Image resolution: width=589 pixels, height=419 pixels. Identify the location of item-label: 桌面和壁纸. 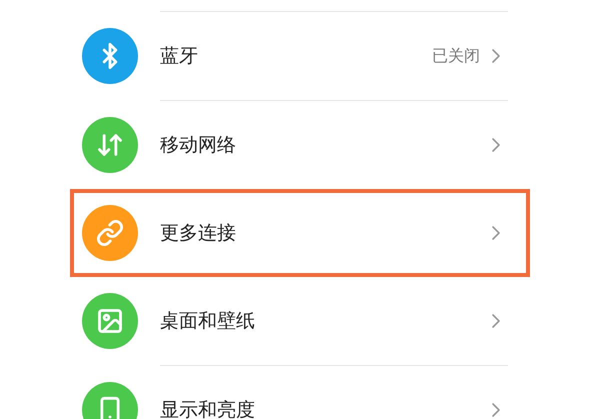
(208, 321).